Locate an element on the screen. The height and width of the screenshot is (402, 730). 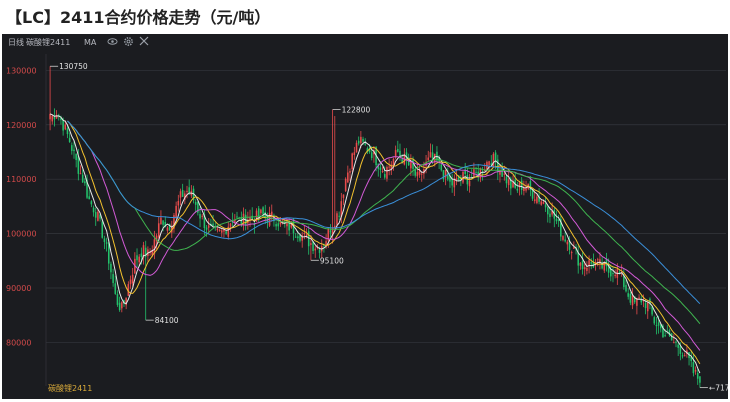
y-tick-label: 90000 is located at coordinates (18, 288).